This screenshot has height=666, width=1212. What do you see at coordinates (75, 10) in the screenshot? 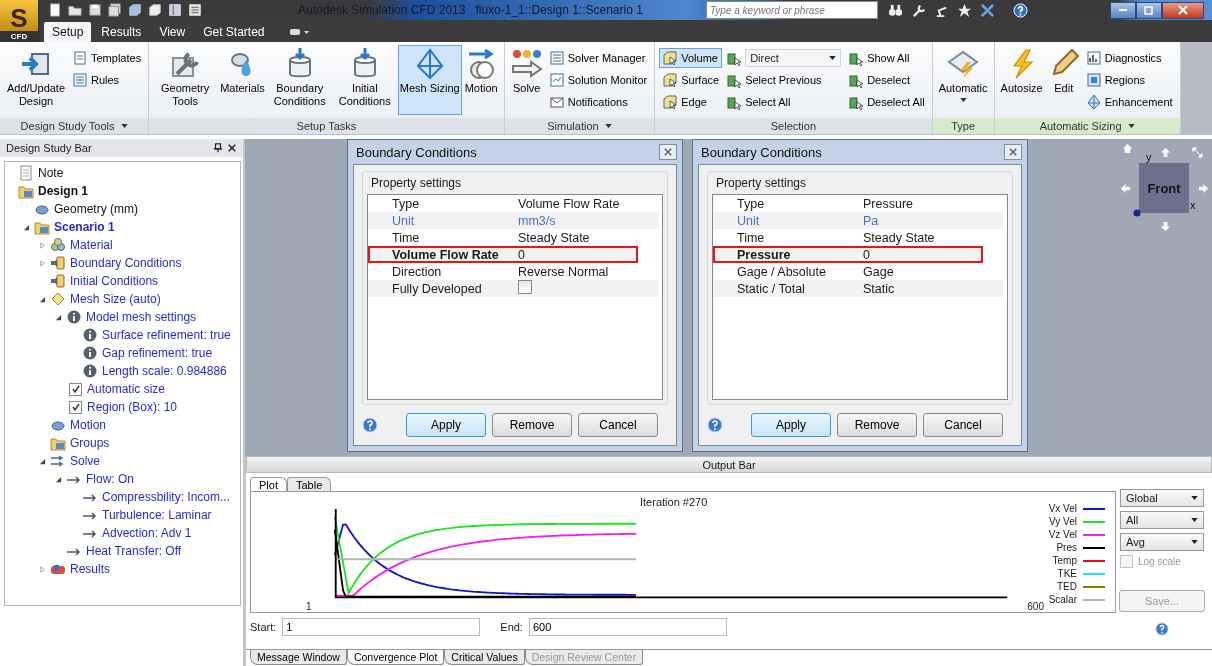
I see `folder-icon` at bounding box center [75, 10].